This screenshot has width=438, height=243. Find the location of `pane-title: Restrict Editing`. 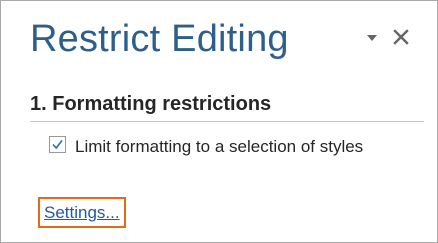

pane-title: Restrict Editing is located at coordinates (159, 39).